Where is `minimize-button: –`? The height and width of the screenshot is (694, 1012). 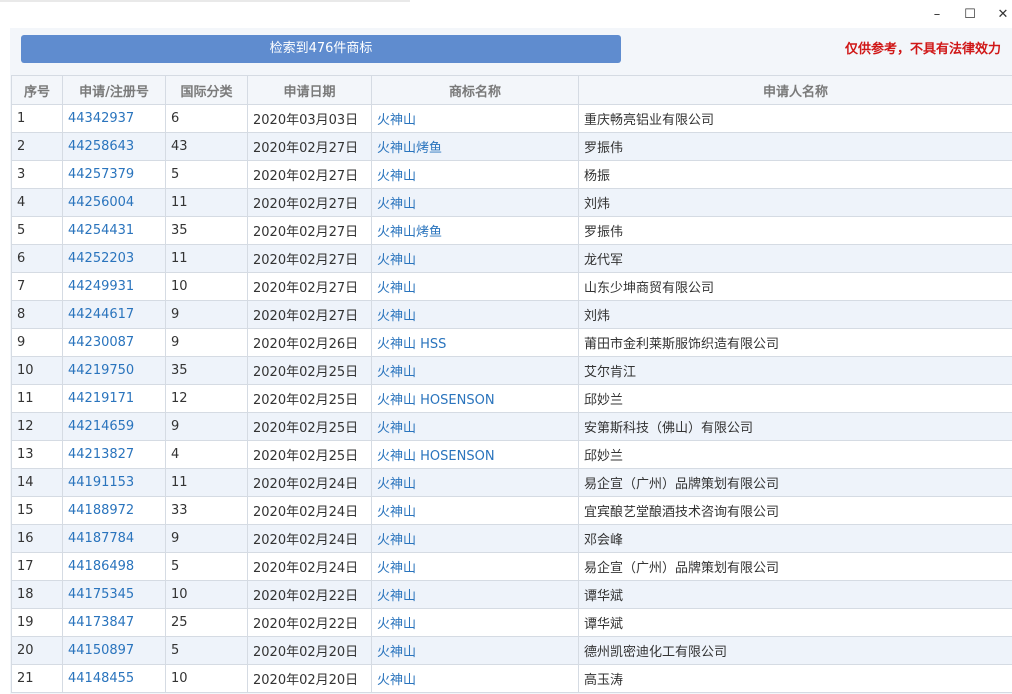
minimize-button: – is located at coordinates (937, 15).